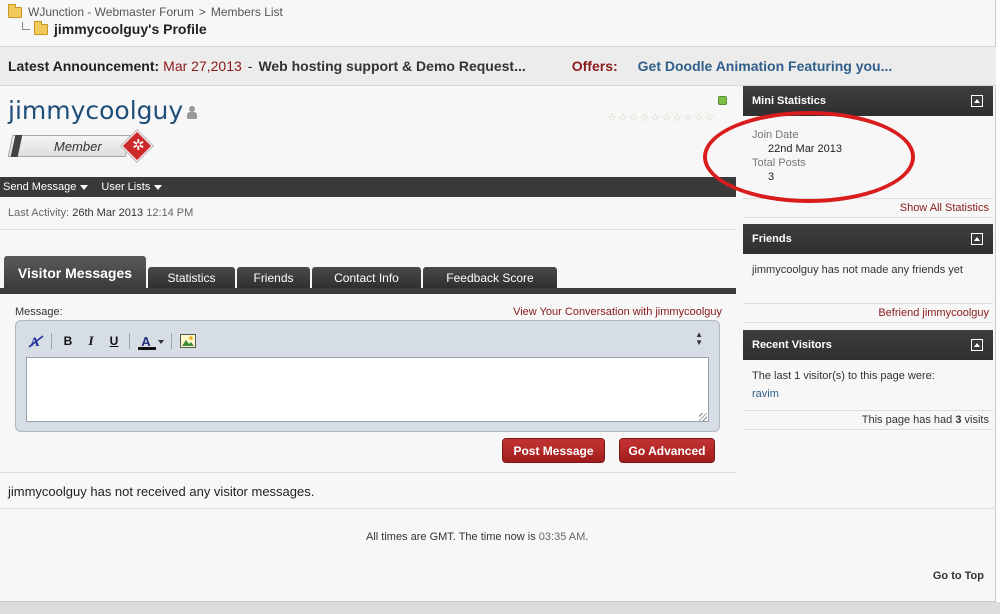  I want to click on recent-visitors-header: Recent Visitors, so click(868, 345).